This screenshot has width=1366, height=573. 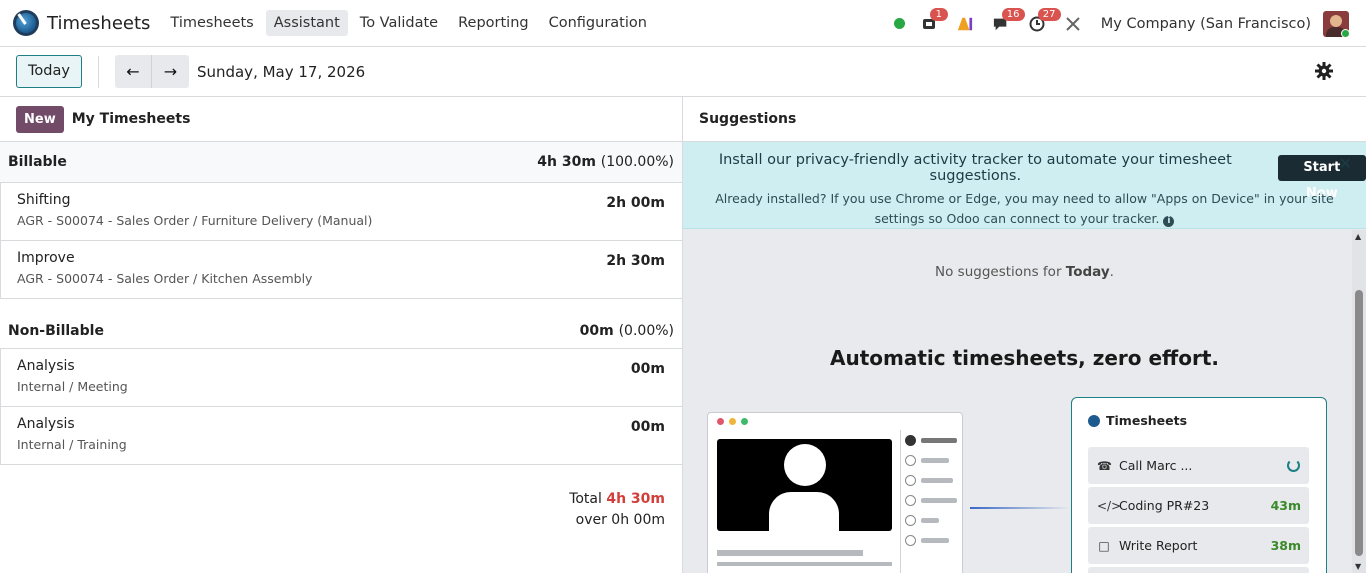 What do you see at coordinates (44, 200) in the screenshot?
I see `row-title: Shifting` at bounding box center [44, 200].